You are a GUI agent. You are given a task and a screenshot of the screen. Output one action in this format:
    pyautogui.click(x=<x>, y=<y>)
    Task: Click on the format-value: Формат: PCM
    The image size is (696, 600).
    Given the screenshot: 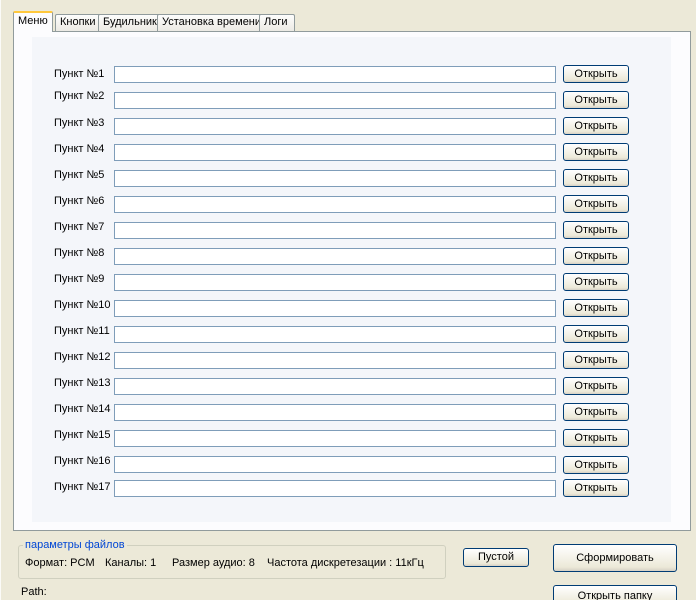 What is the action you would take?
    pyautogui.click(x=60, y=563)
    